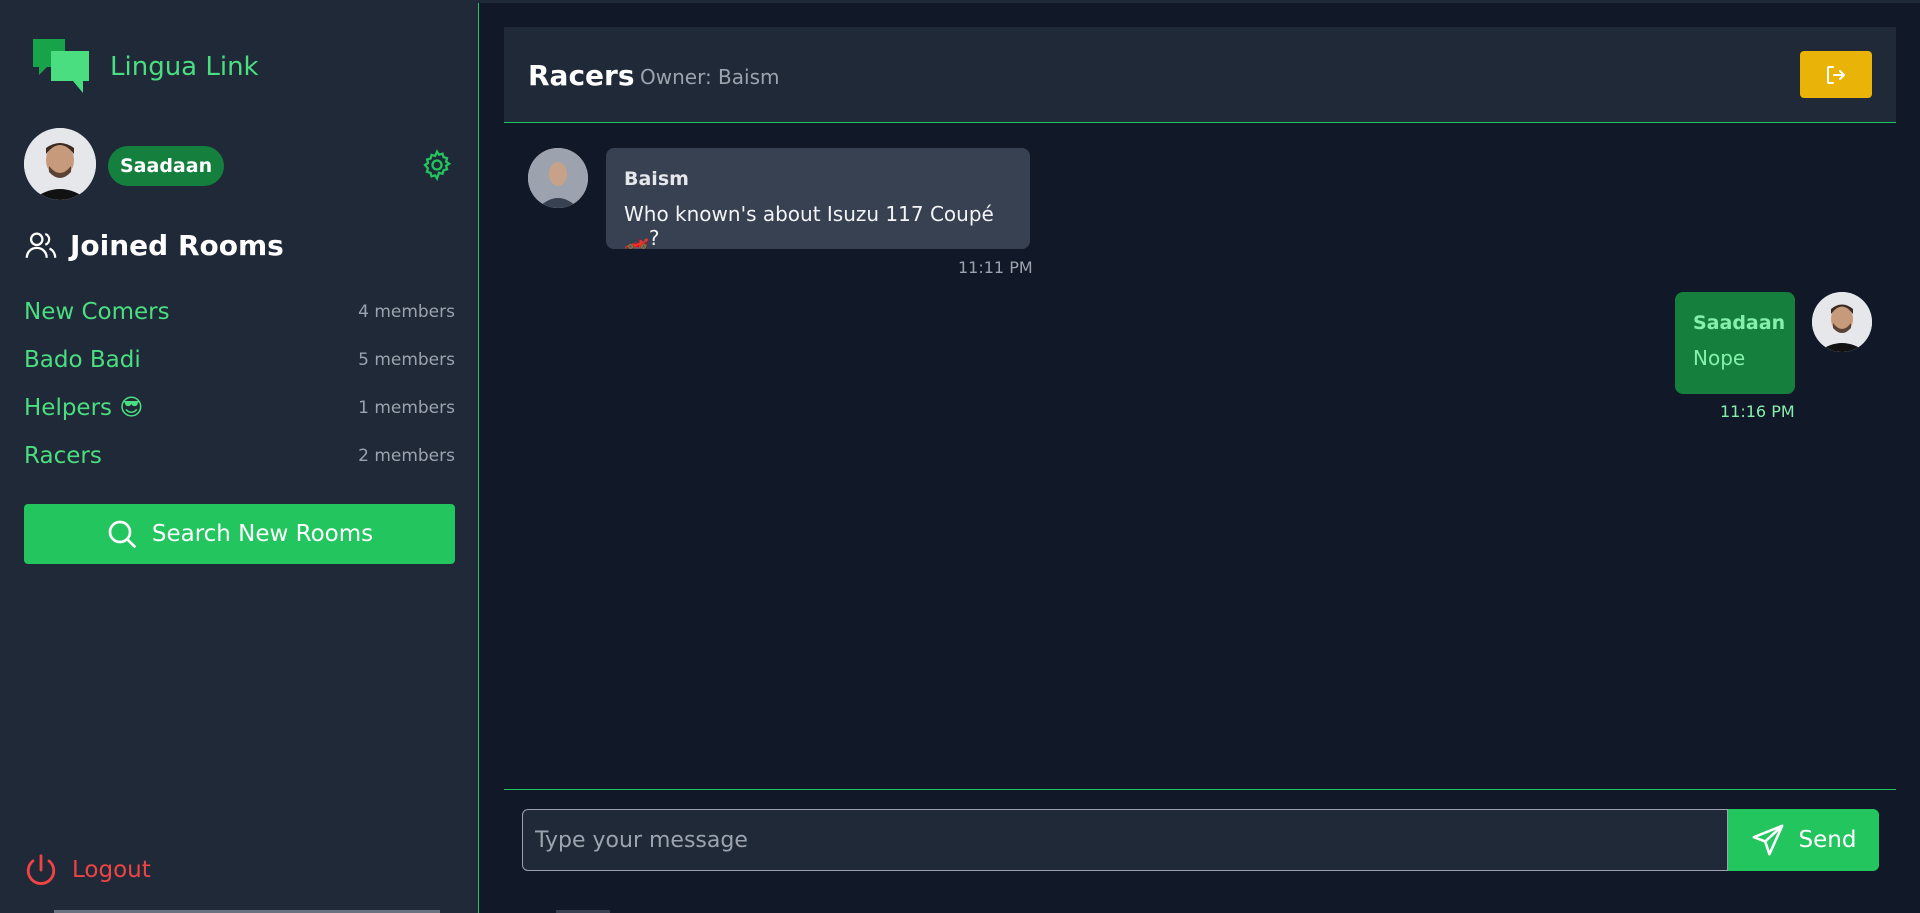  Describe the element at coordinates (97, 312) in the screenshot. I see `room-name: New Comers` at that location.